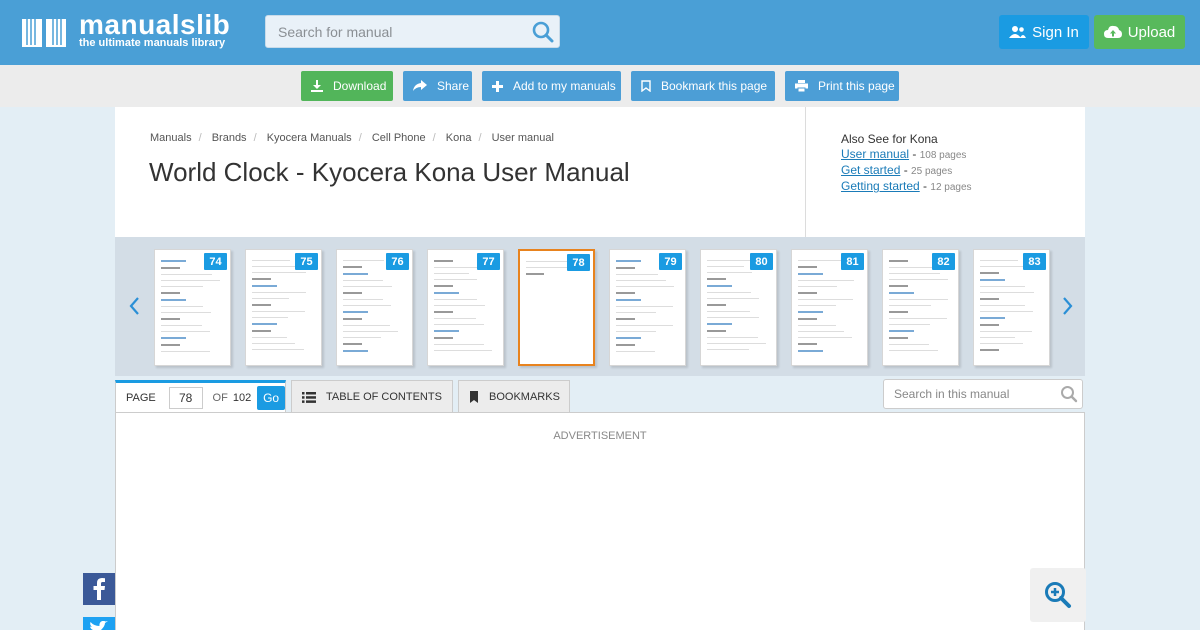 This screenshot has width=1200, height=630. I want to click on facebook-share-button, so click(99, 589).